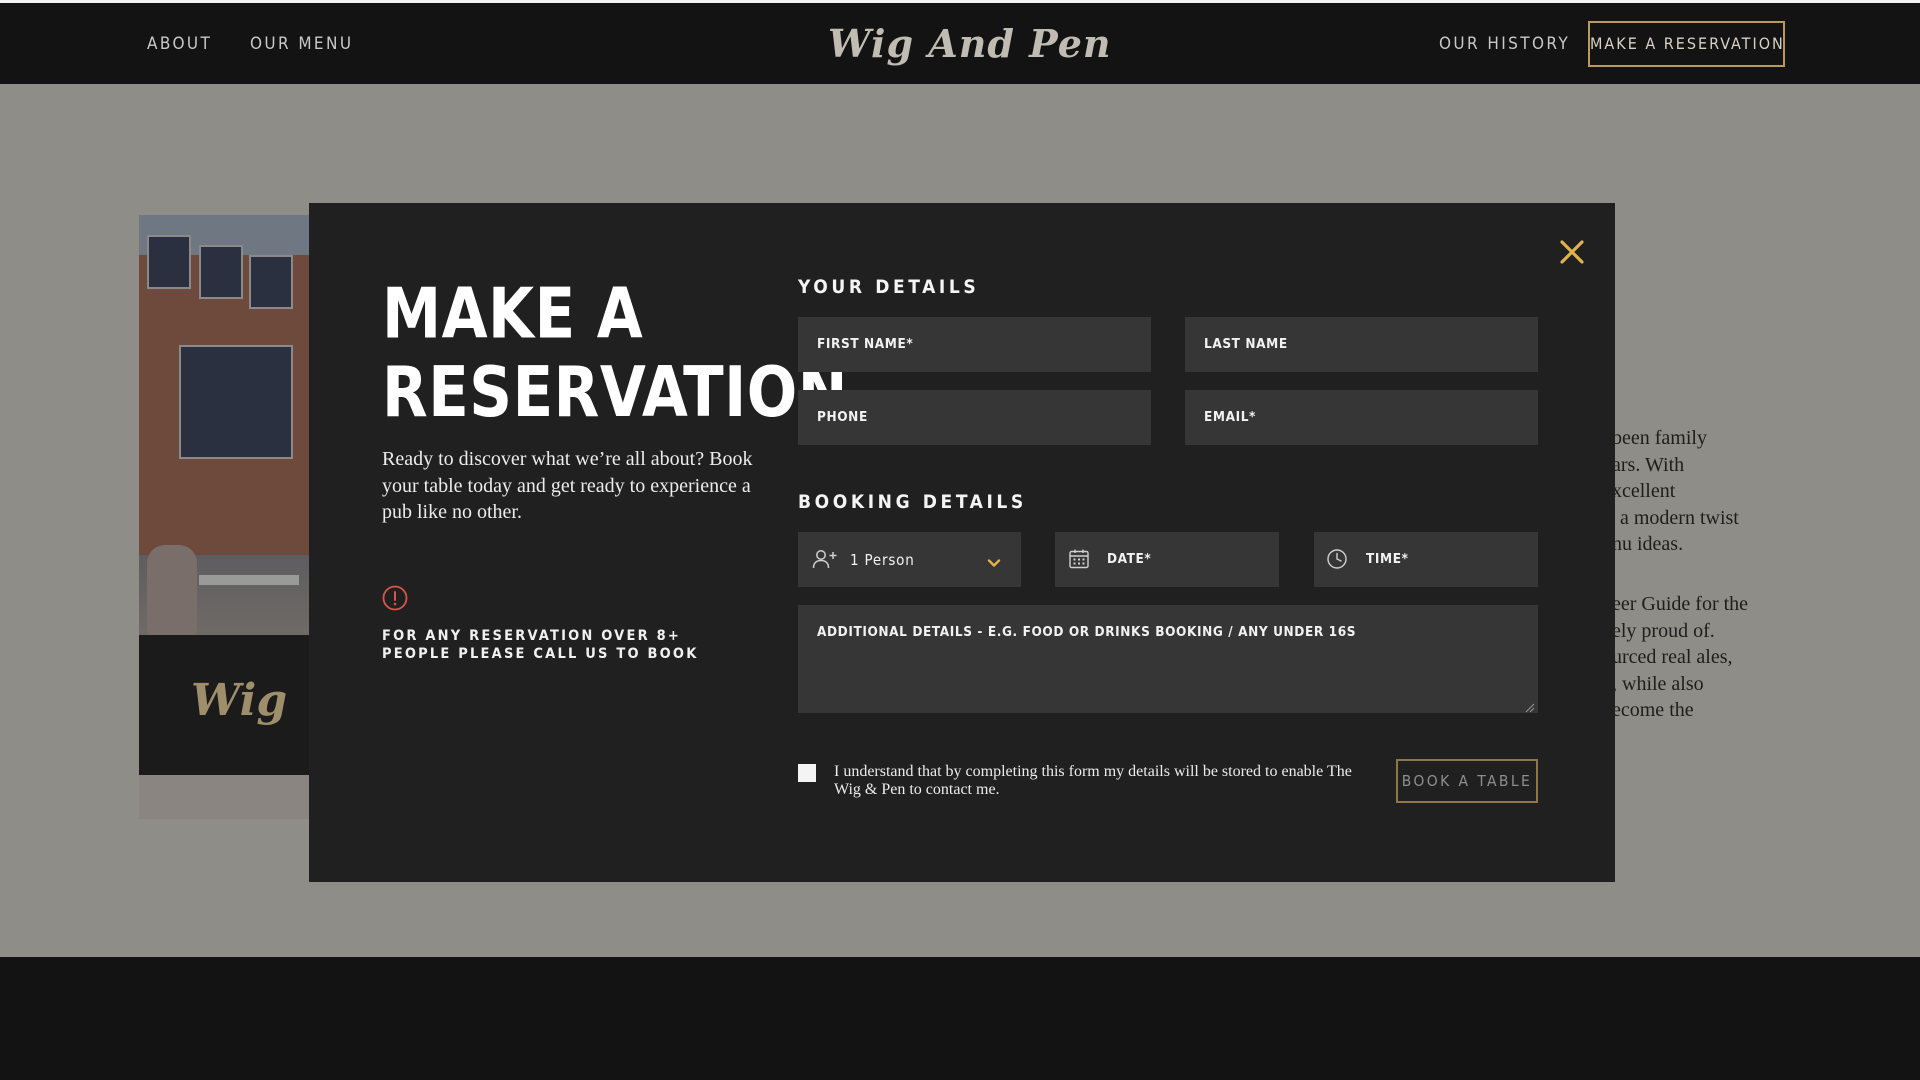 The image size is (1920, 1080). Describe the element at coordinates (889, 287) in the screenshot. I see `your-details-heading: YOUR DETAILS` at that location.